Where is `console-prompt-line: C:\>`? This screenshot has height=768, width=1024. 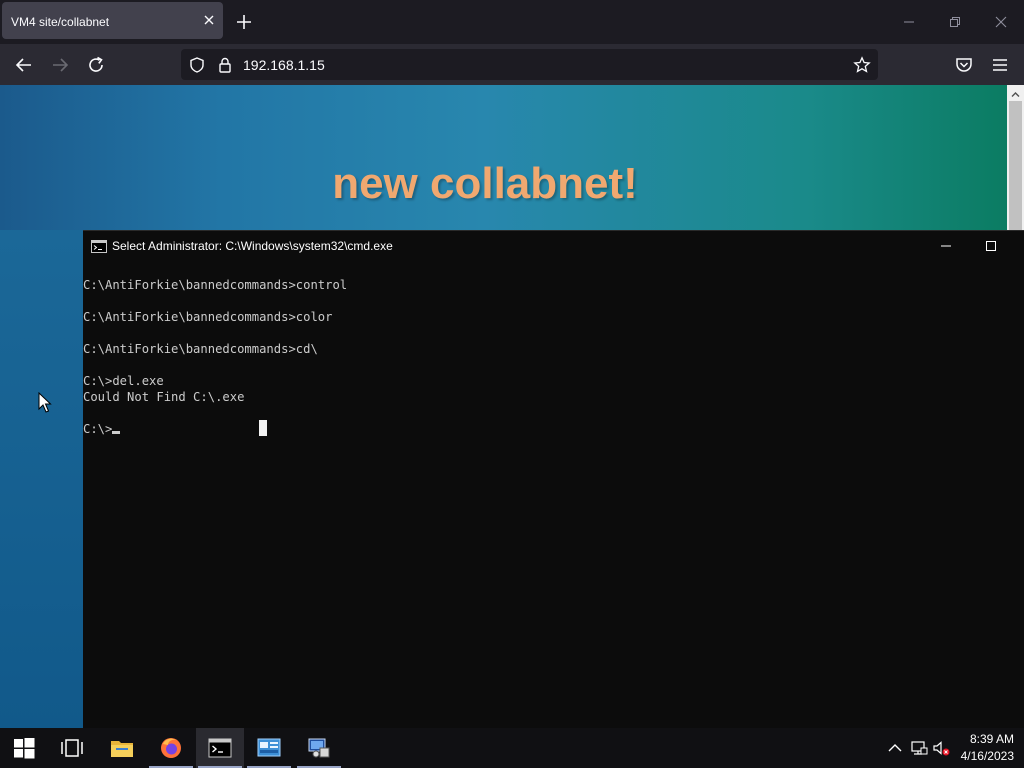 console-prompt-line: C:\> is located at coordinates (553, 429).